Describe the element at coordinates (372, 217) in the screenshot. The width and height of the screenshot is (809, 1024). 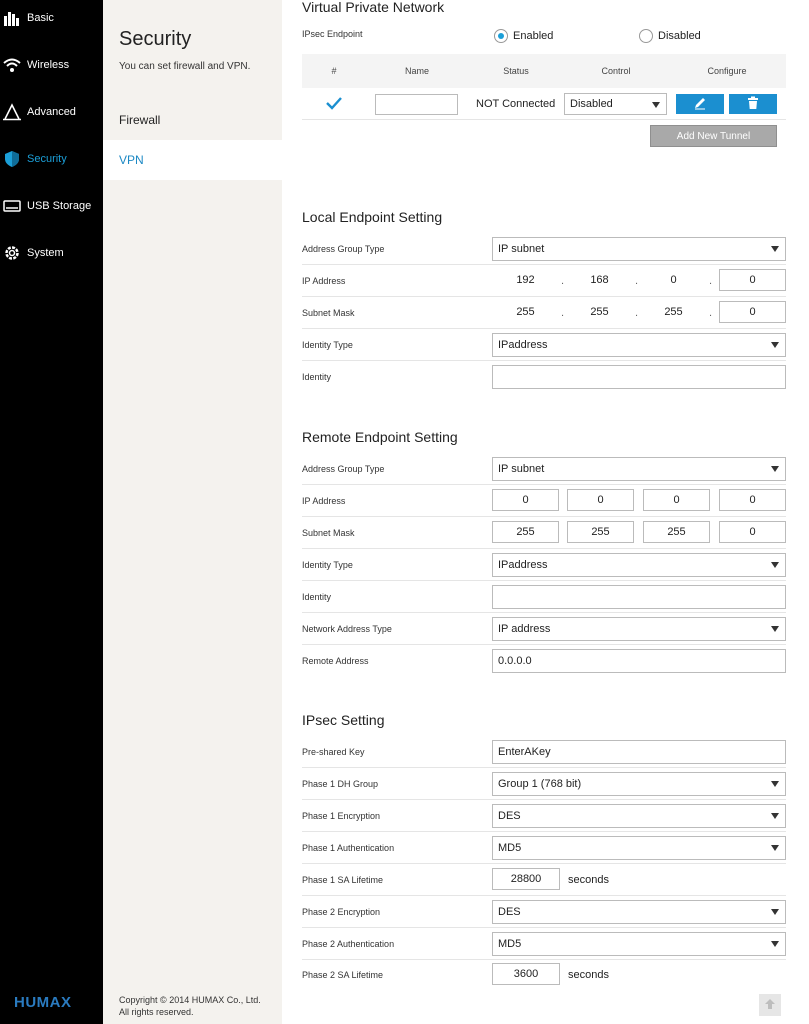
I see `local-section-title: Local Endpoint Setting` at that location.